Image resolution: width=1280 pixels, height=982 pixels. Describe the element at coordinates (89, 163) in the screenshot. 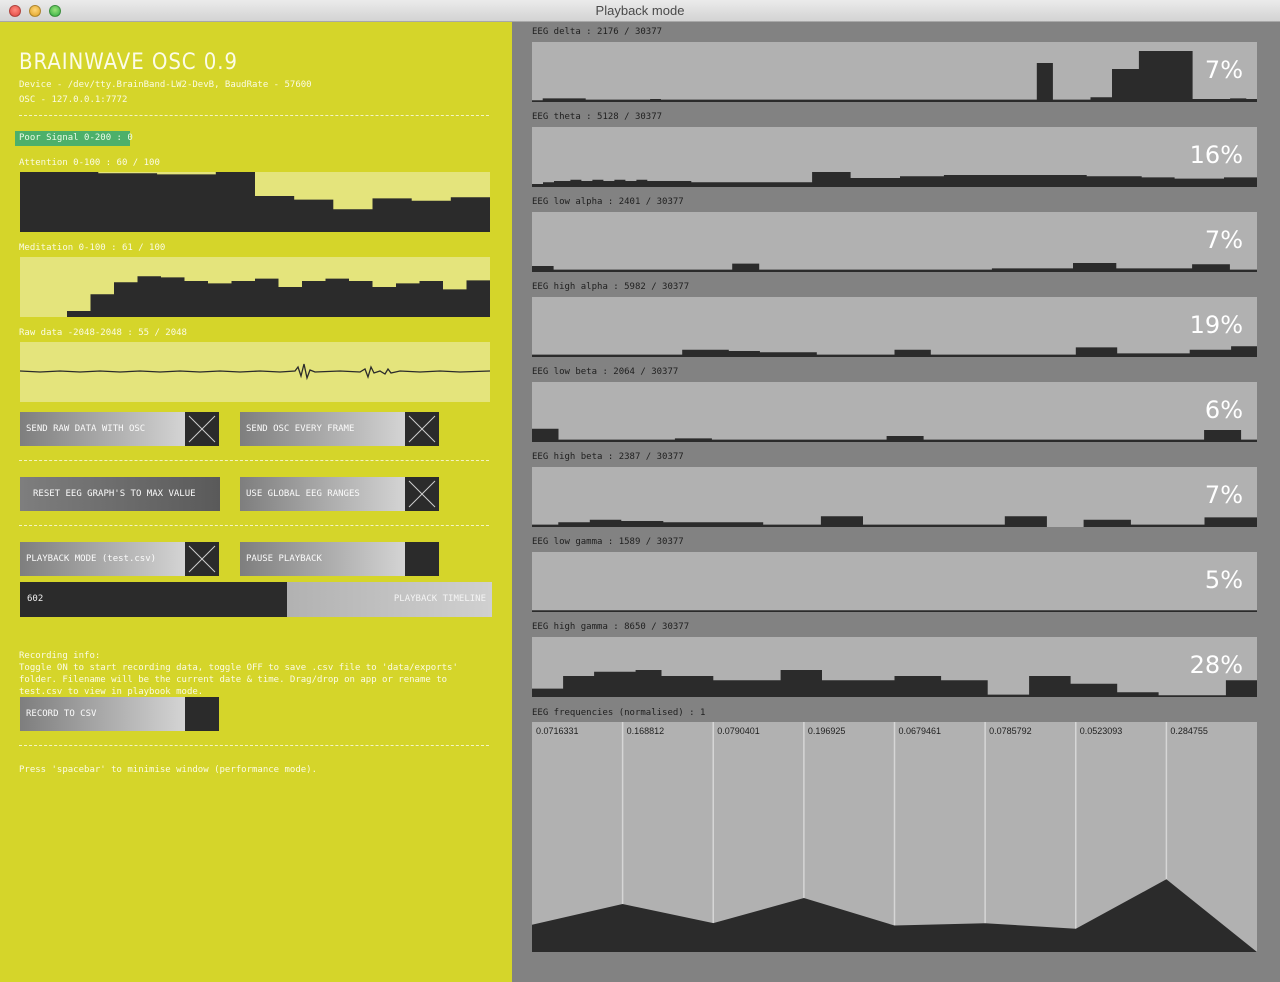

I see `attention-label: Attention 0-100 : 60 / 100` at that location.